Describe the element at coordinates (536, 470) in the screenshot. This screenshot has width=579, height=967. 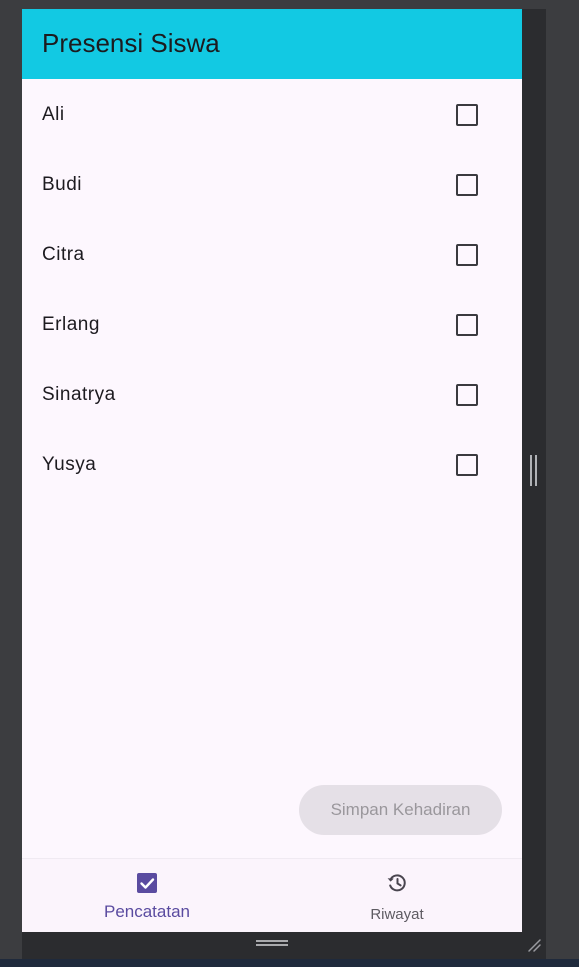
I see `resize-handle-line` at that location.